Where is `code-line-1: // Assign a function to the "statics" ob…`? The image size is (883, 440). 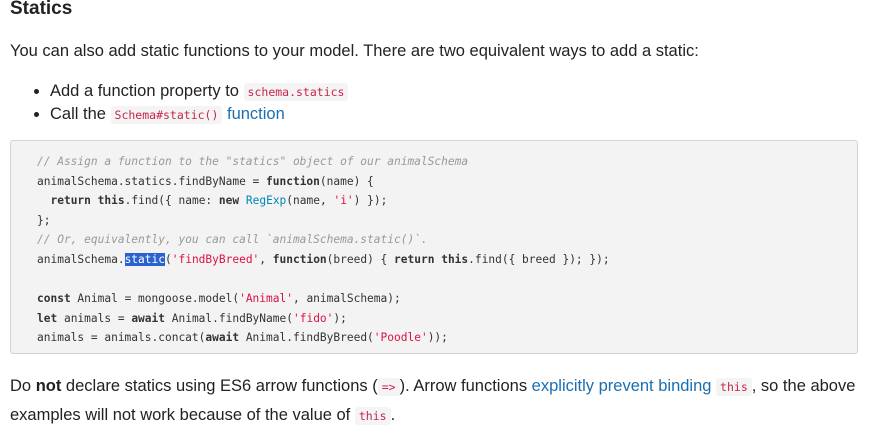 code-line-1: // Assign a function to the "statics" ob… is located at coordinates (253, 161).